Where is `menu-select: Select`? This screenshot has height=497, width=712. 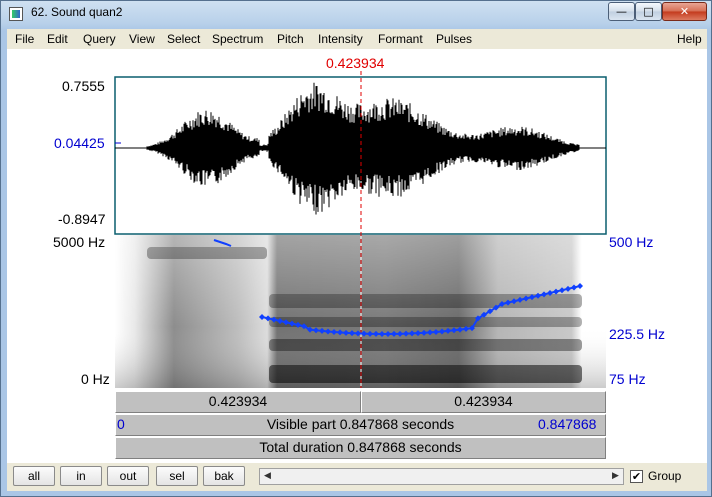
menu-select: Select is located at coordinates (183, 39).